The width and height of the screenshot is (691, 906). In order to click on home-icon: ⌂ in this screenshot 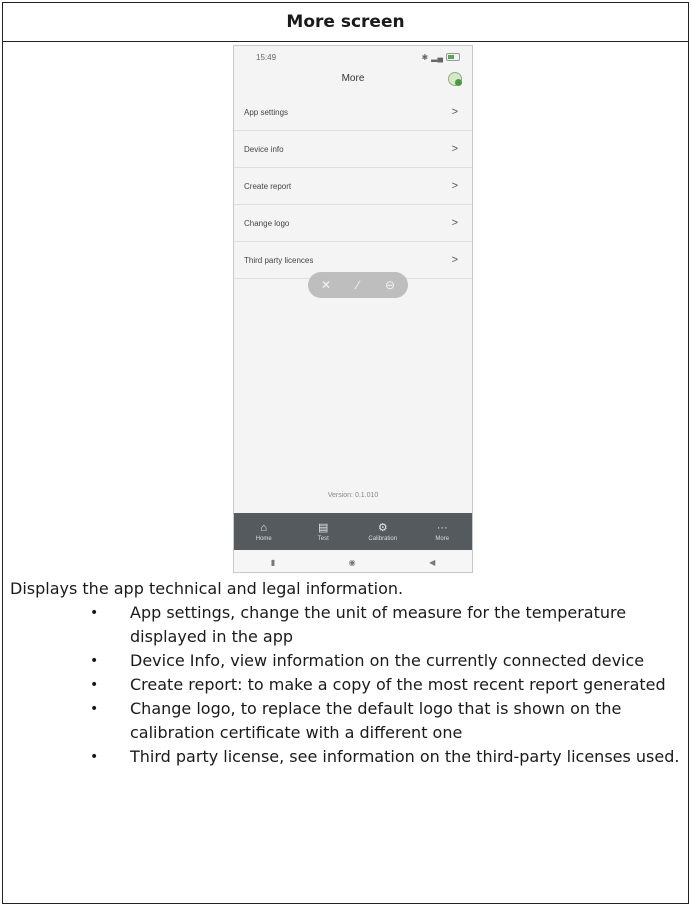, I will do `click(264, 527)`.